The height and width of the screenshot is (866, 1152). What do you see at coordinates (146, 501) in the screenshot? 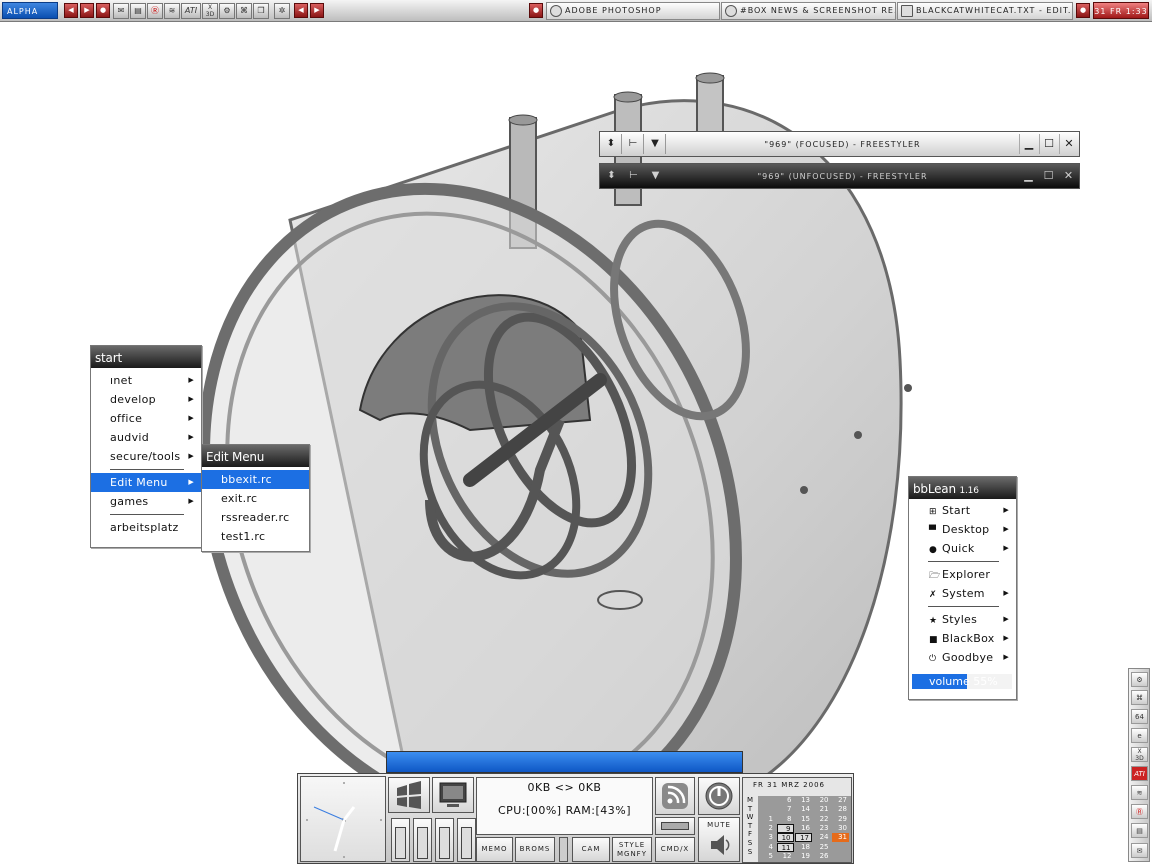
I see `menu-item-games: games ▶` at bounding box center [146, 501].